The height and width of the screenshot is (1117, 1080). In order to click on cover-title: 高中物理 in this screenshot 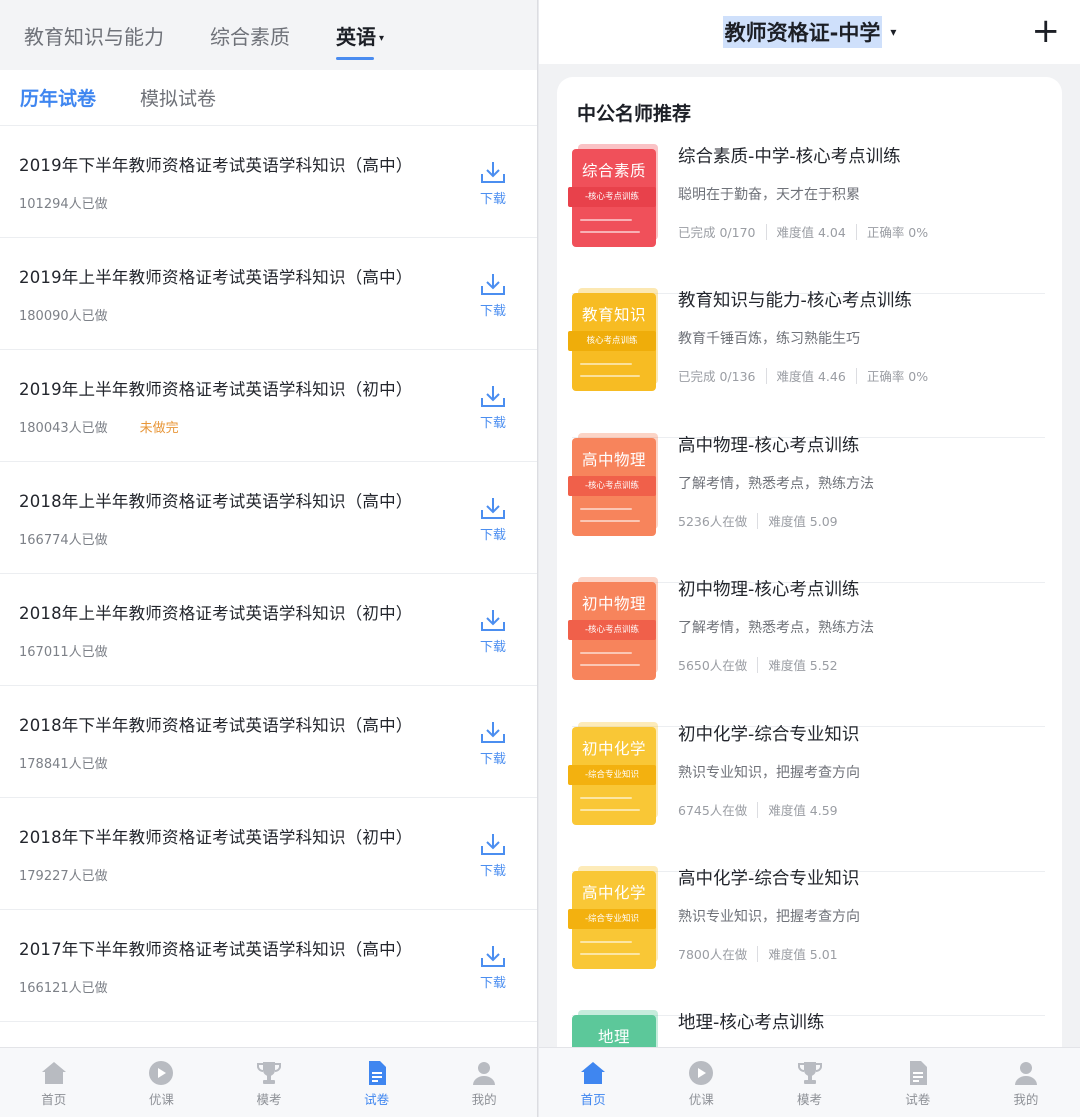, I will do `click(613, 460)`.